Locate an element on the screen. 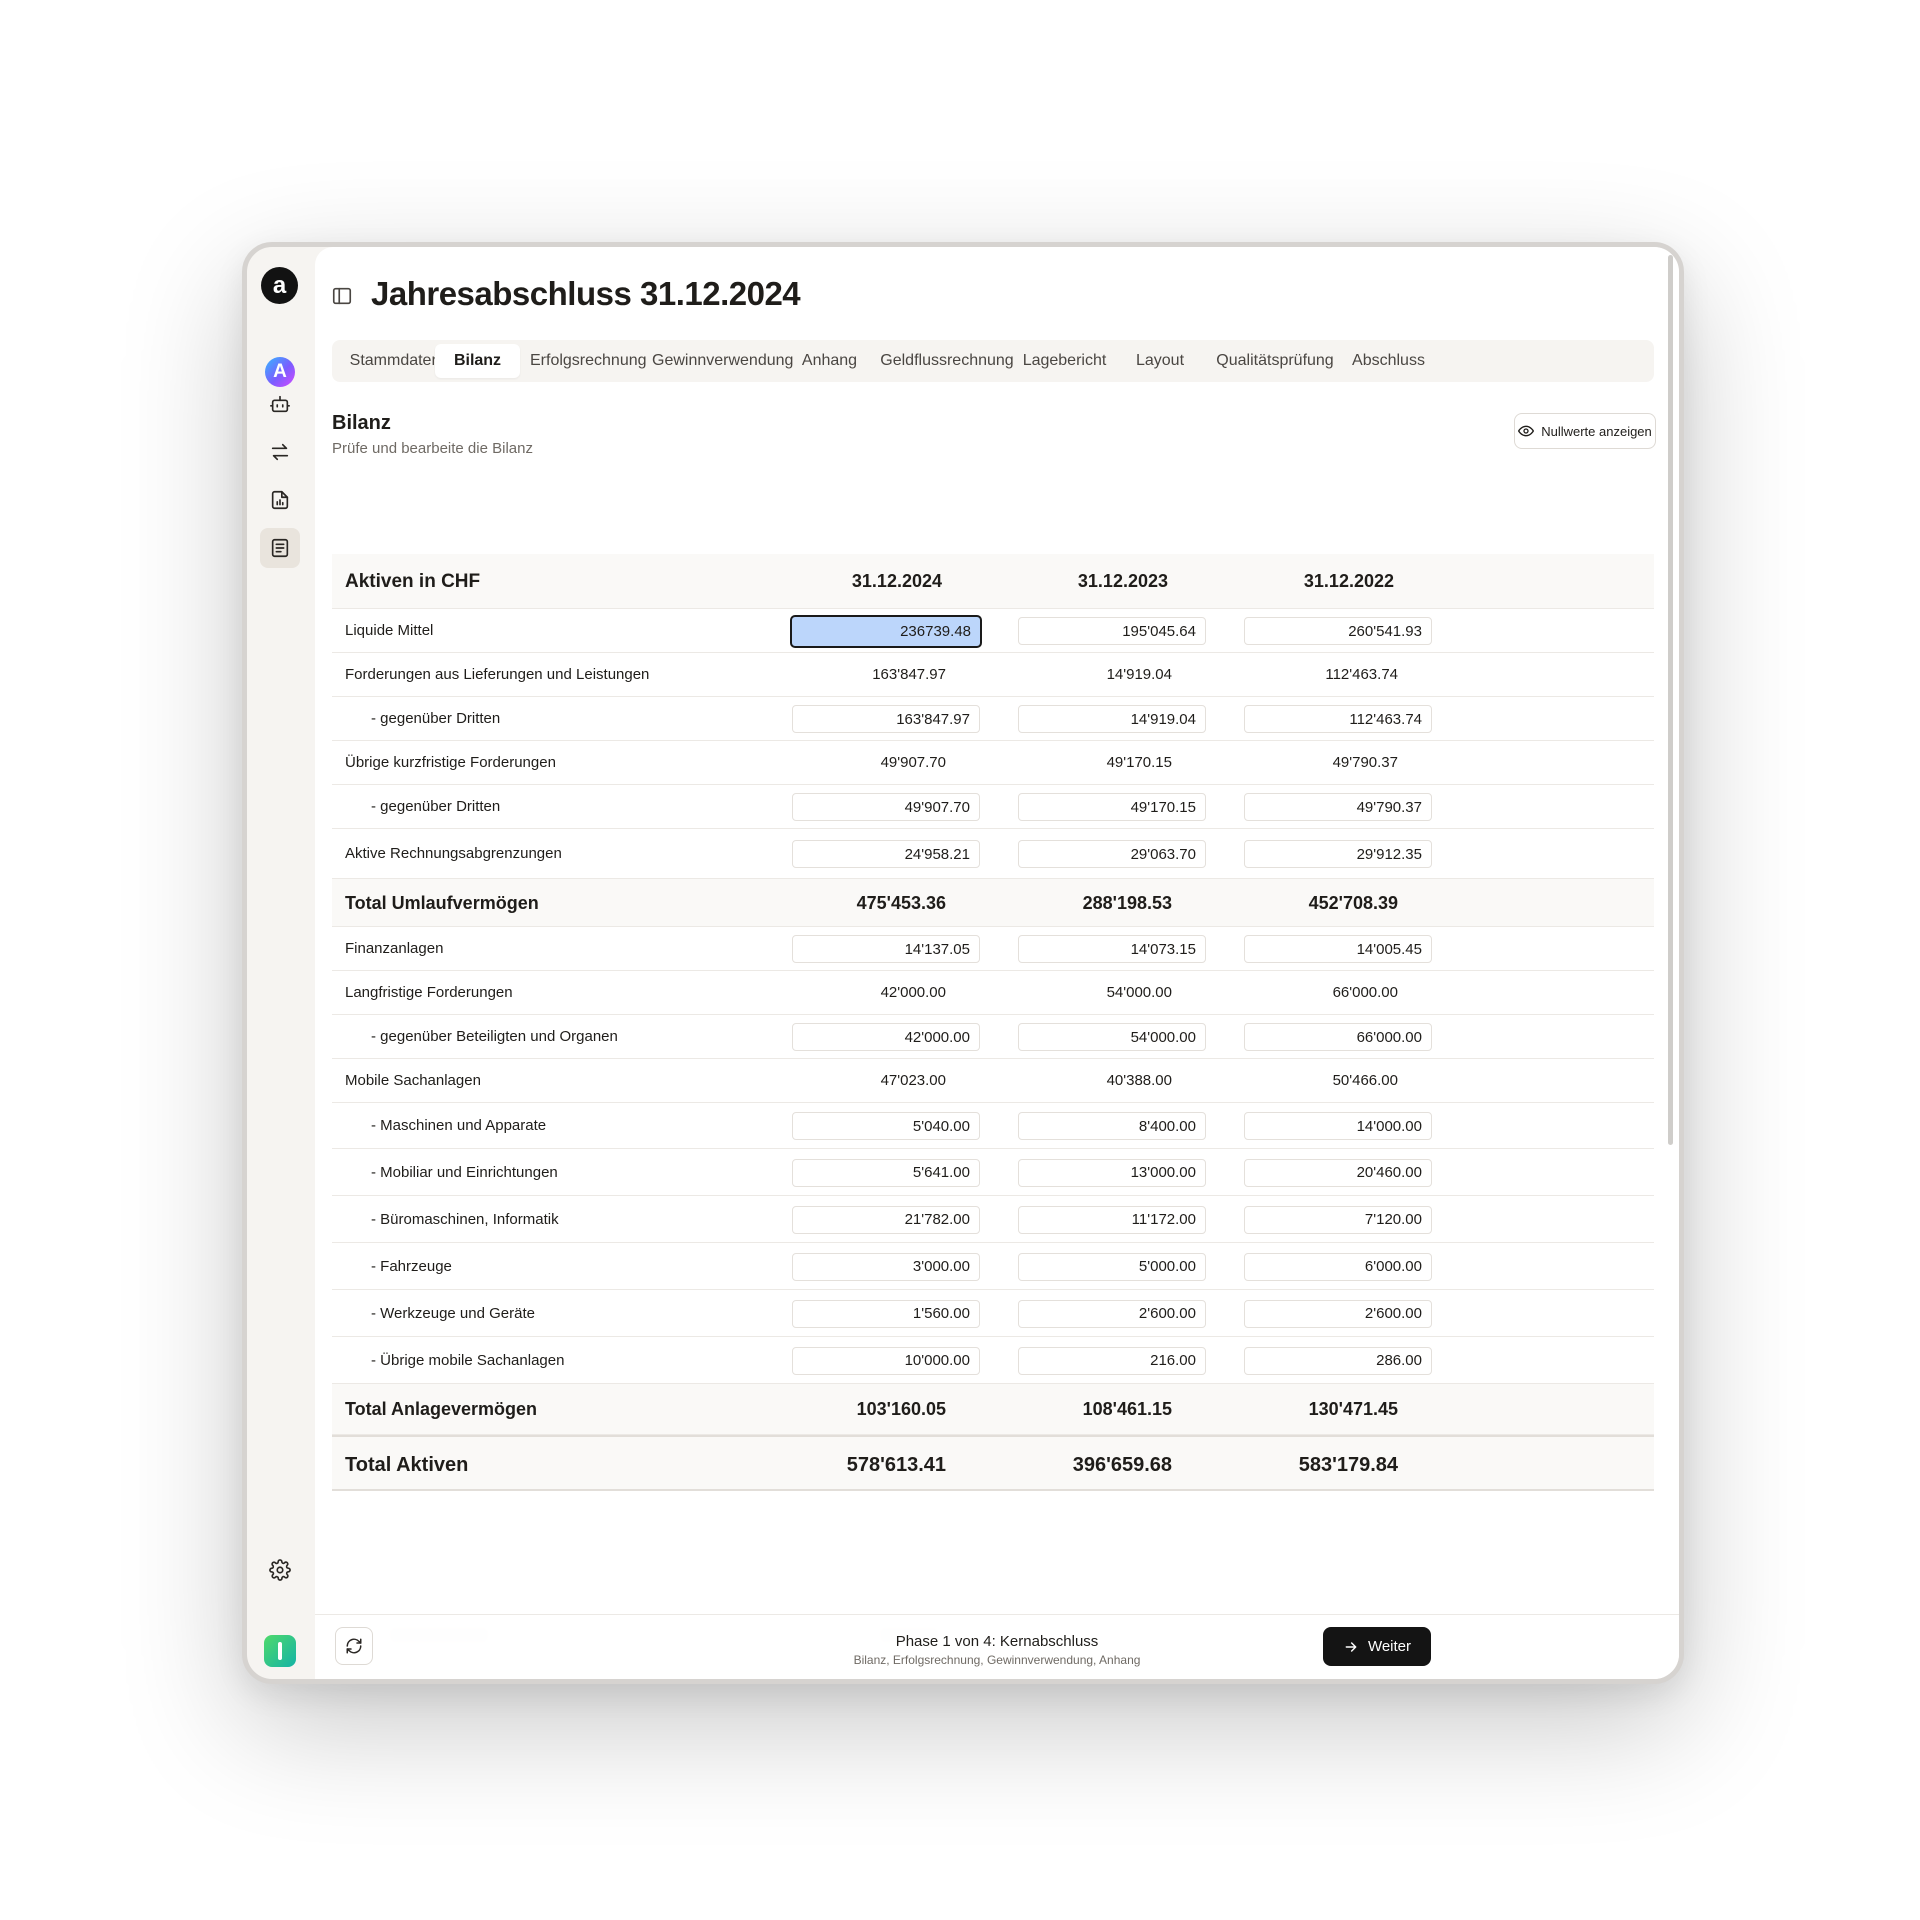 This screenshot has height=1920, width=1920. tab-qualitätsprüfung: Qualitätsprüfung is located at coordinates (1275, 361).